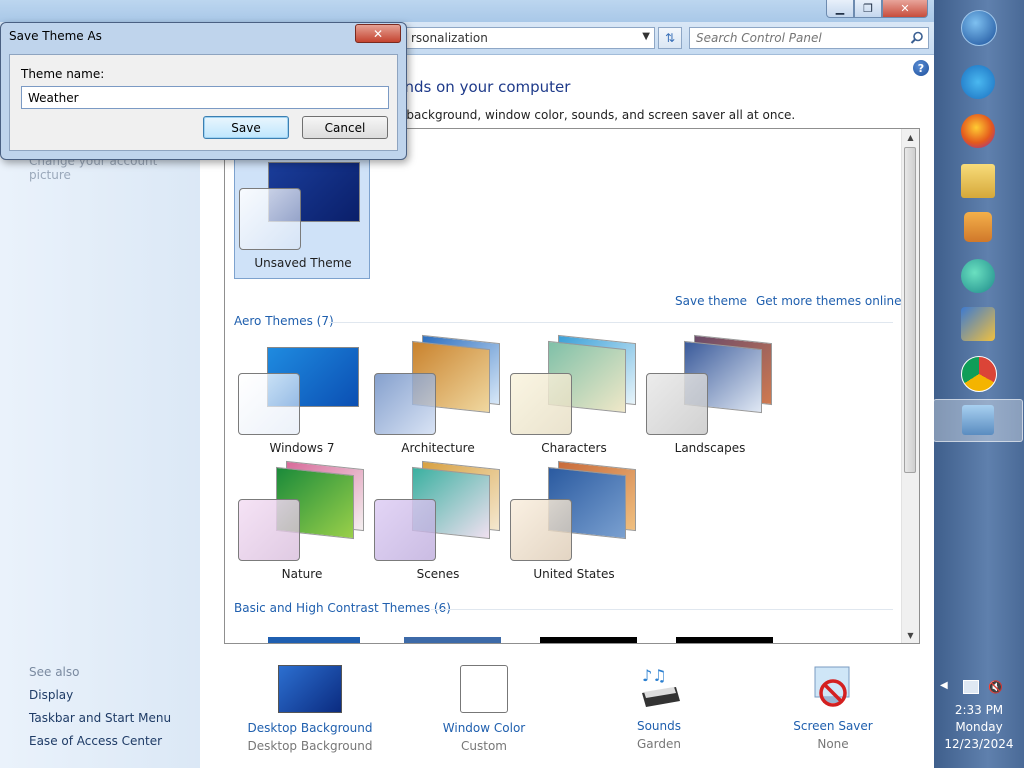  I want to click on search-input, so click(809, 38).